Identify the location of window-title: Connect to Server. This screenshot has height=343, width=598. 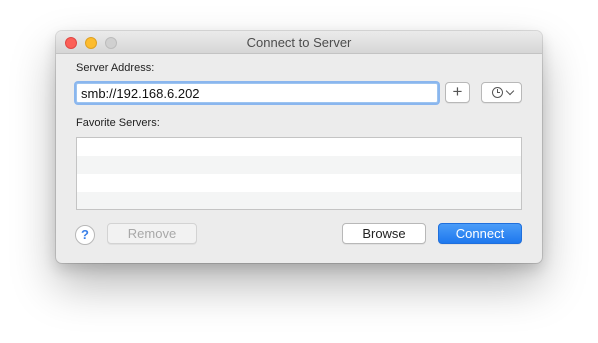
(299, 42).